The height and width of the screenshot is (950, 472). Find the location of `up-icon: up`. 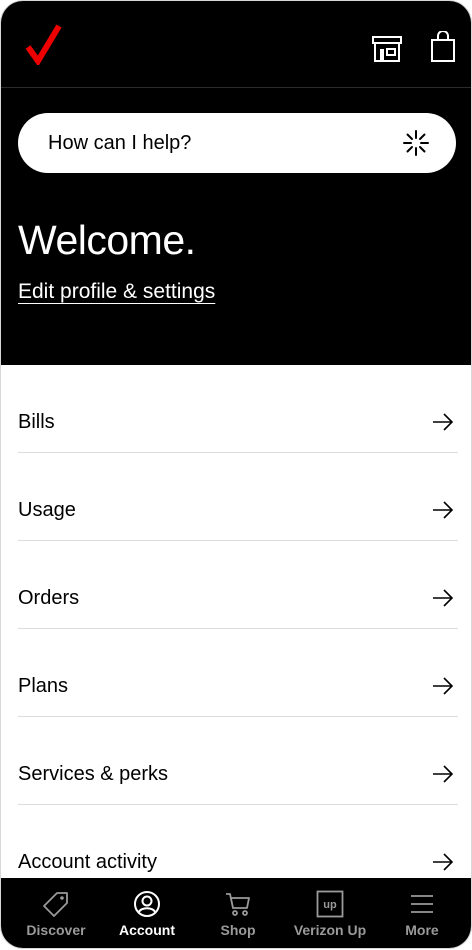

up-icon: up is located at coordinates (330, 904).